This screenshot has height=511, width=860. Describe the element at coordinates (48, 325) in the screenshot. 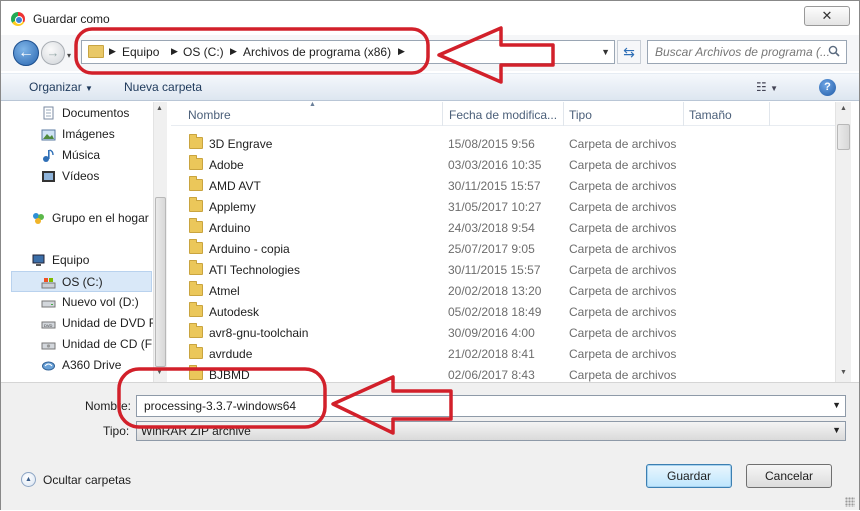

I see `svg-text: DVD` at that location.